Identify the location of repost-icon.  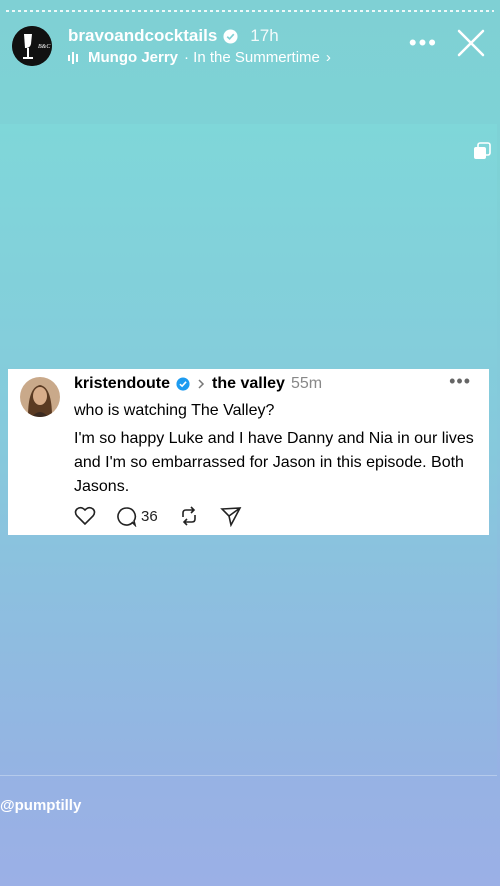
(189, 516).